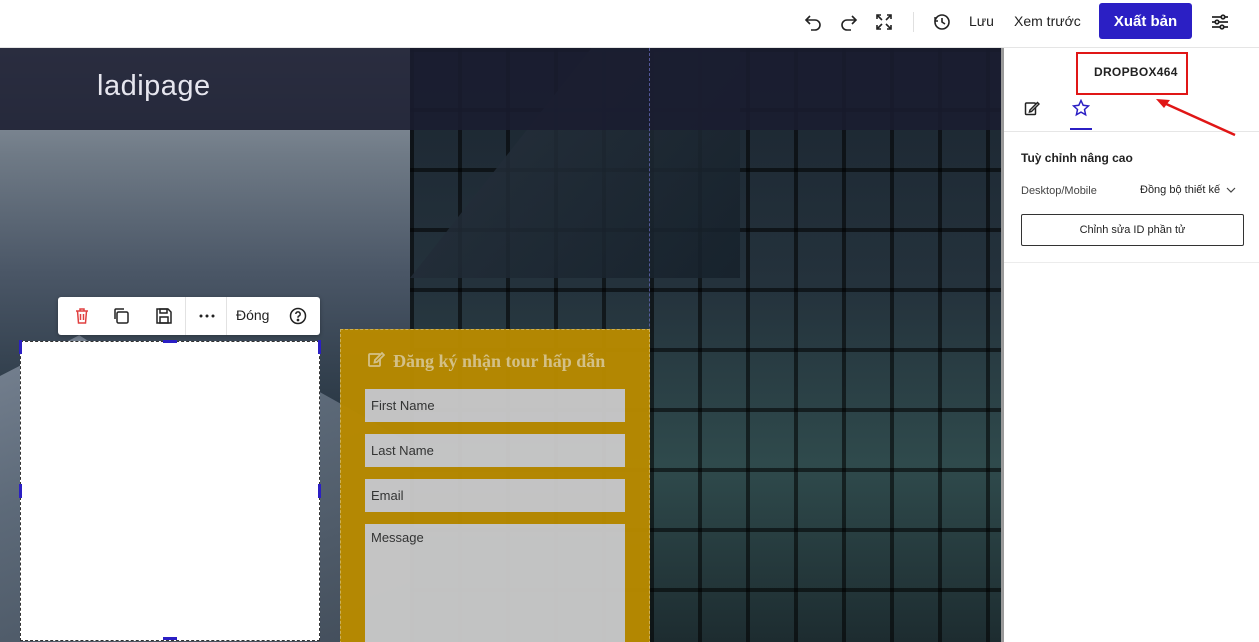 The width and height of the screenshot is (1259, 642). I want to click on star-icon, so click(1081, 108).